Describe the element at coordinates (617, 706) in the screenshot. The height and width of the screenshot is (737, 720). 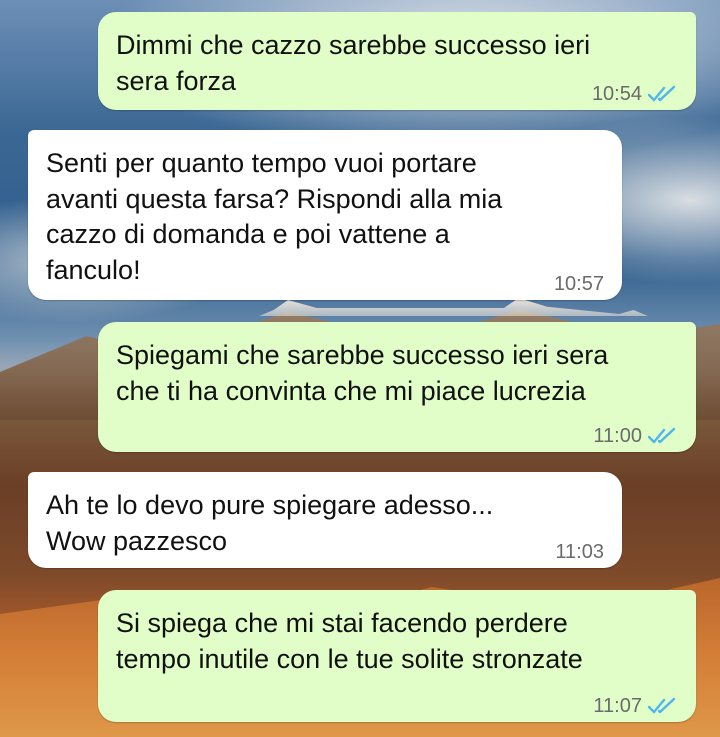
I see `message-time: 11:07` at that location.